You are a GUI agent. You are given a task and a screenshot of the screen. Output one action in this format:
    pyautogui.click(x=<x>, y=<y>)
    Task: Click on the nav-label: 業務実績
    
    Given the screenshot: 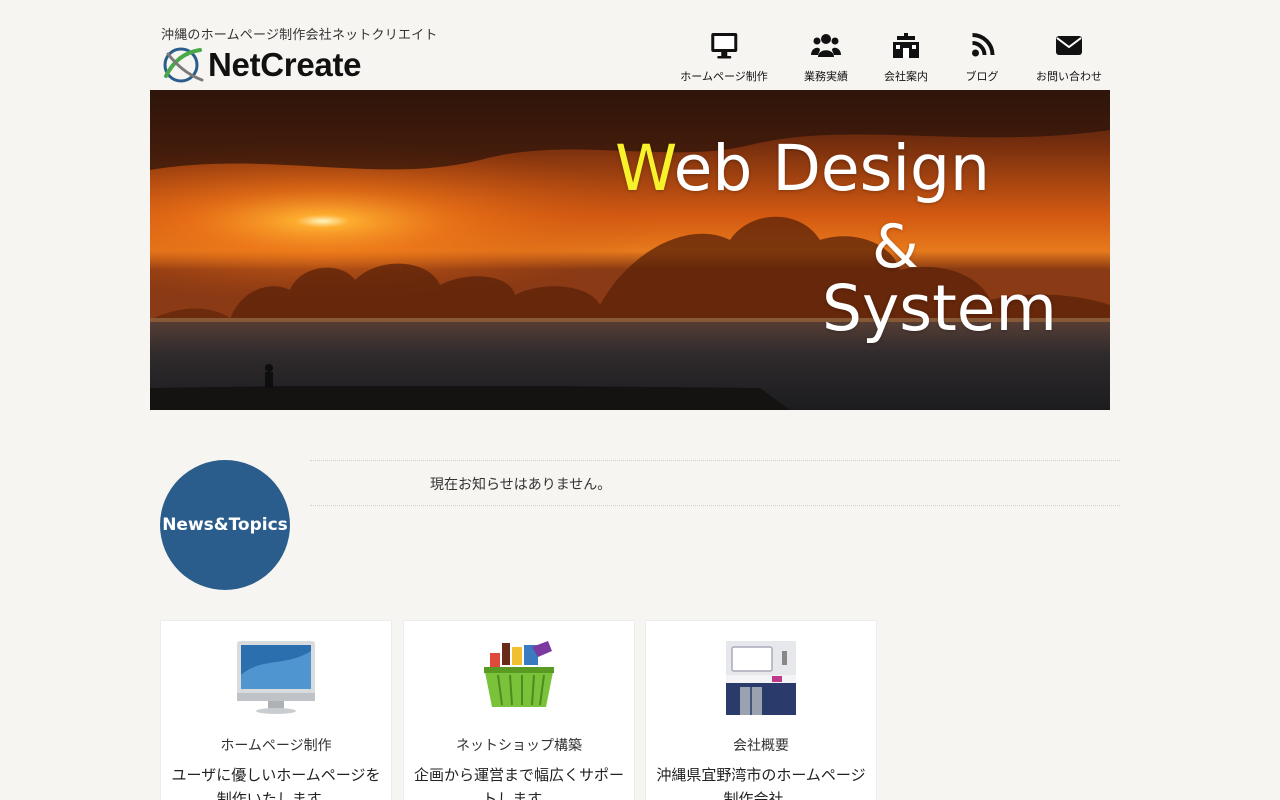 What is the action you would take?
    pyautogui.click(x=826, y=76)
    